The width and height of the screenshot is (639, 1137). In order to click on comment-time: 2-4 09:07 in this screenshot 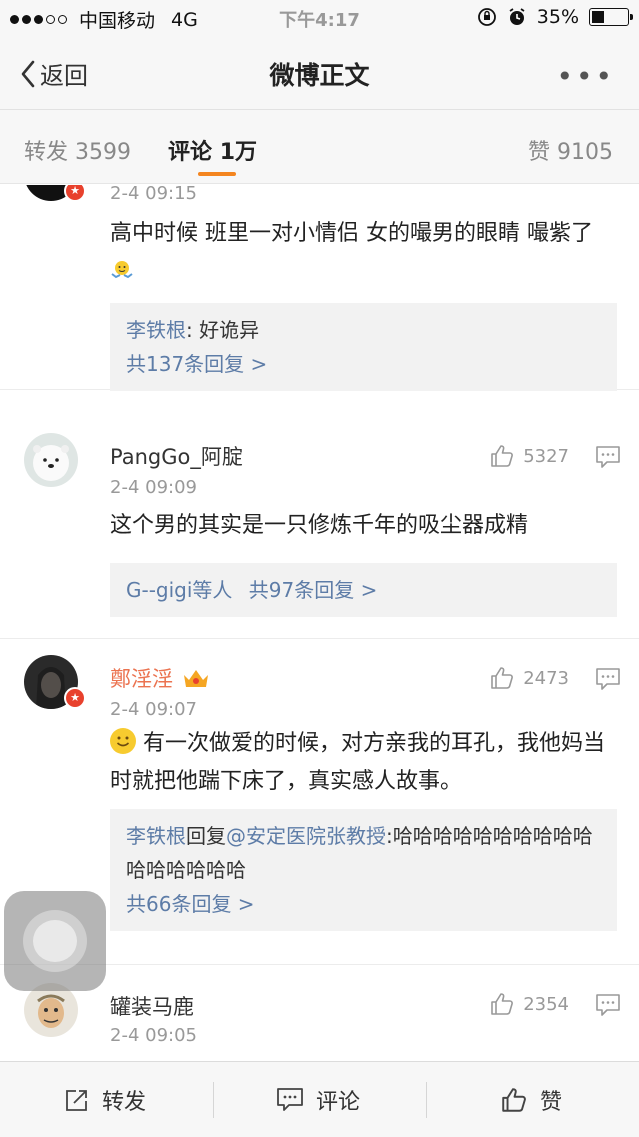, I will do `click(153, 709)`.